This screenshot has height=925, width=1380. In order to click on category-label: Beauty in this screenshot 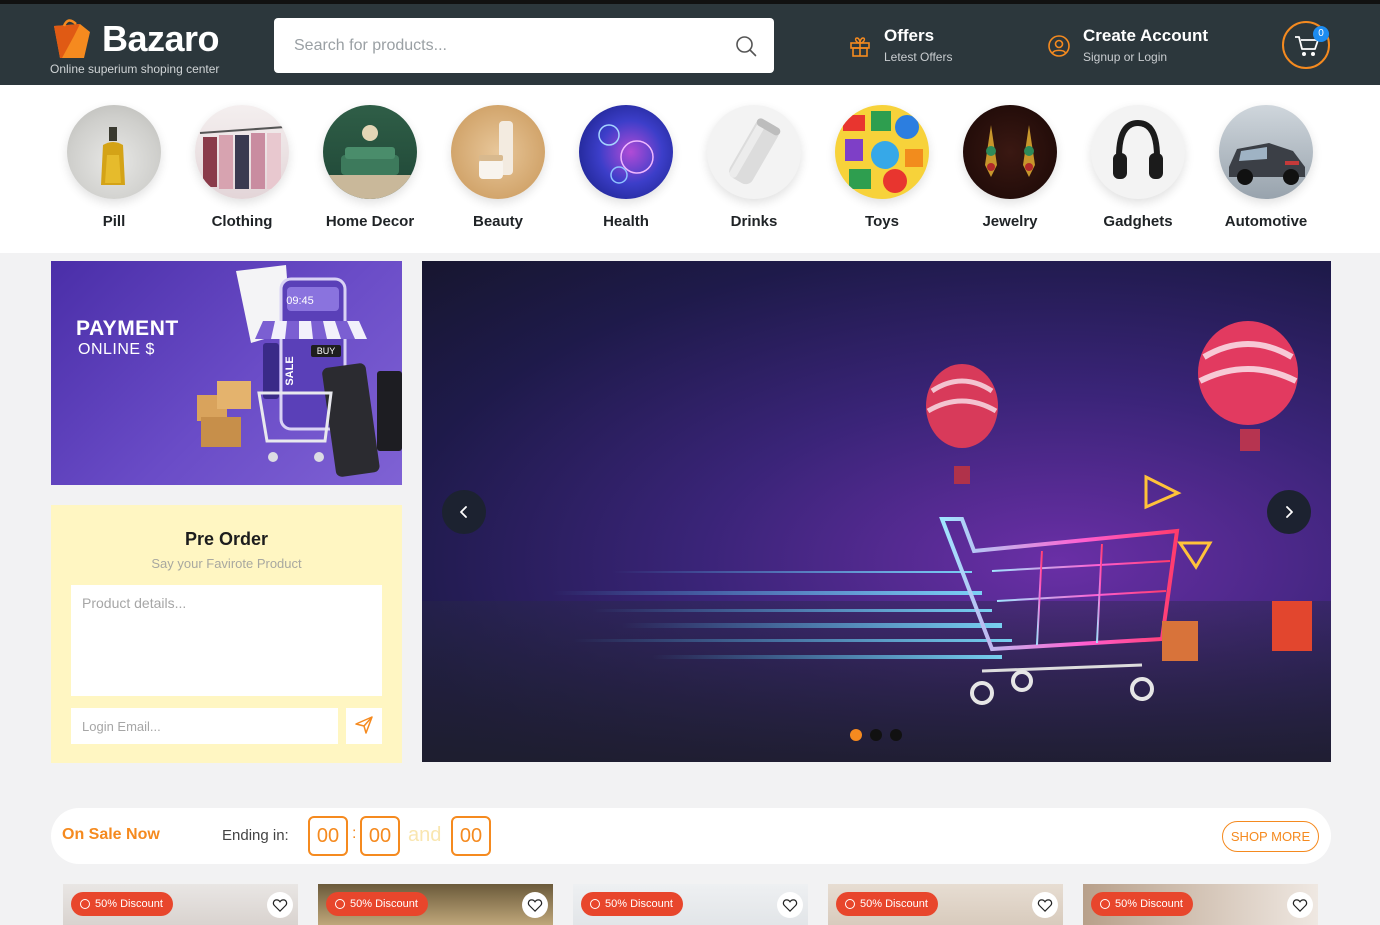, I will do `click(498, 221)`.